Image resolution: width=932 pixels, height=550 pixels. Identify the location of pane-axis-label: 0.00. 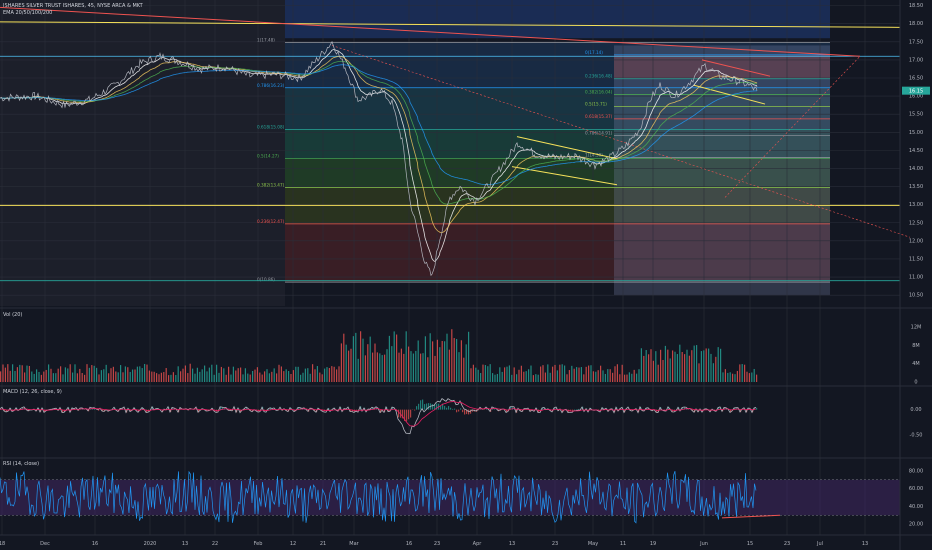
(915, 410).